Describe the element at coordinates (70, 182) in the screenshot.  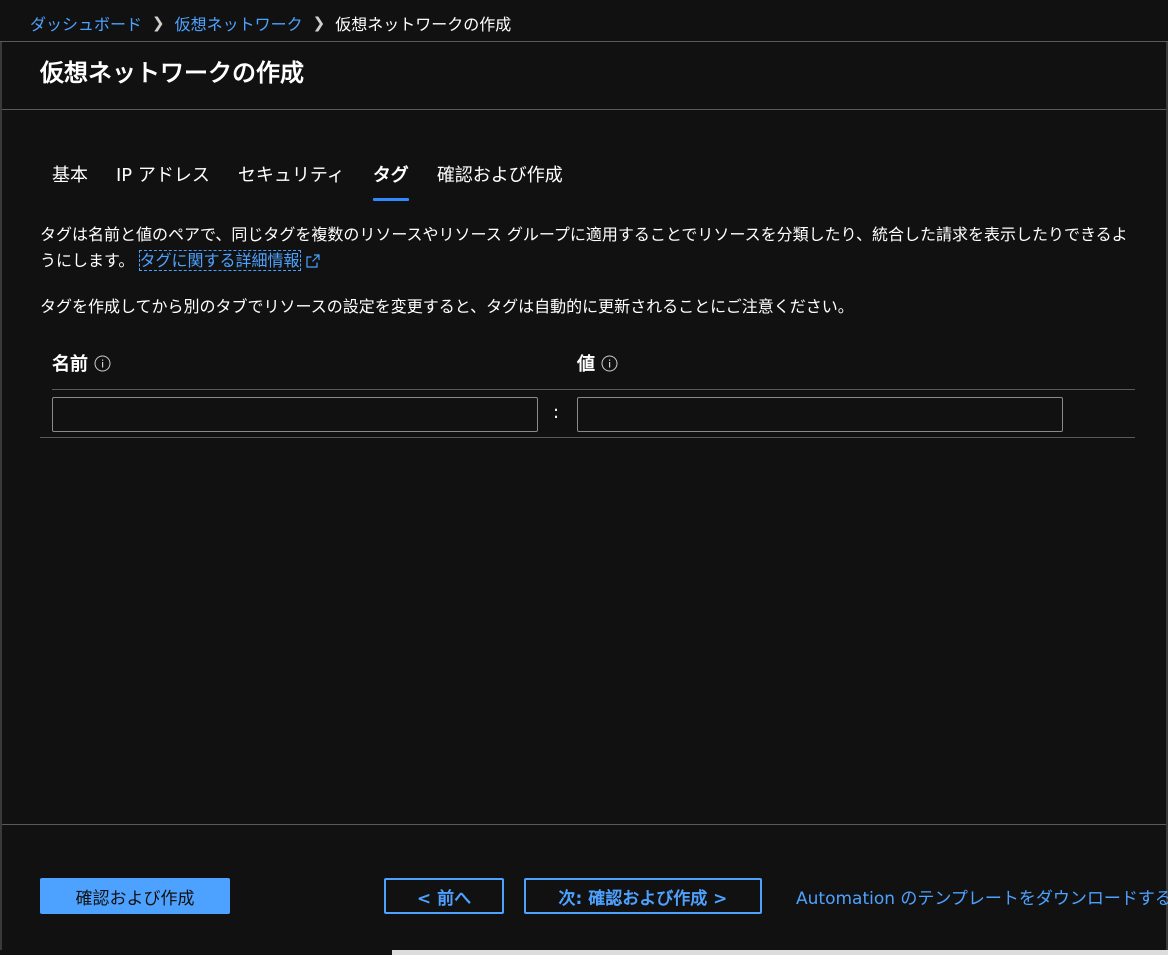
I see `tab-basics: 基本` at that location.